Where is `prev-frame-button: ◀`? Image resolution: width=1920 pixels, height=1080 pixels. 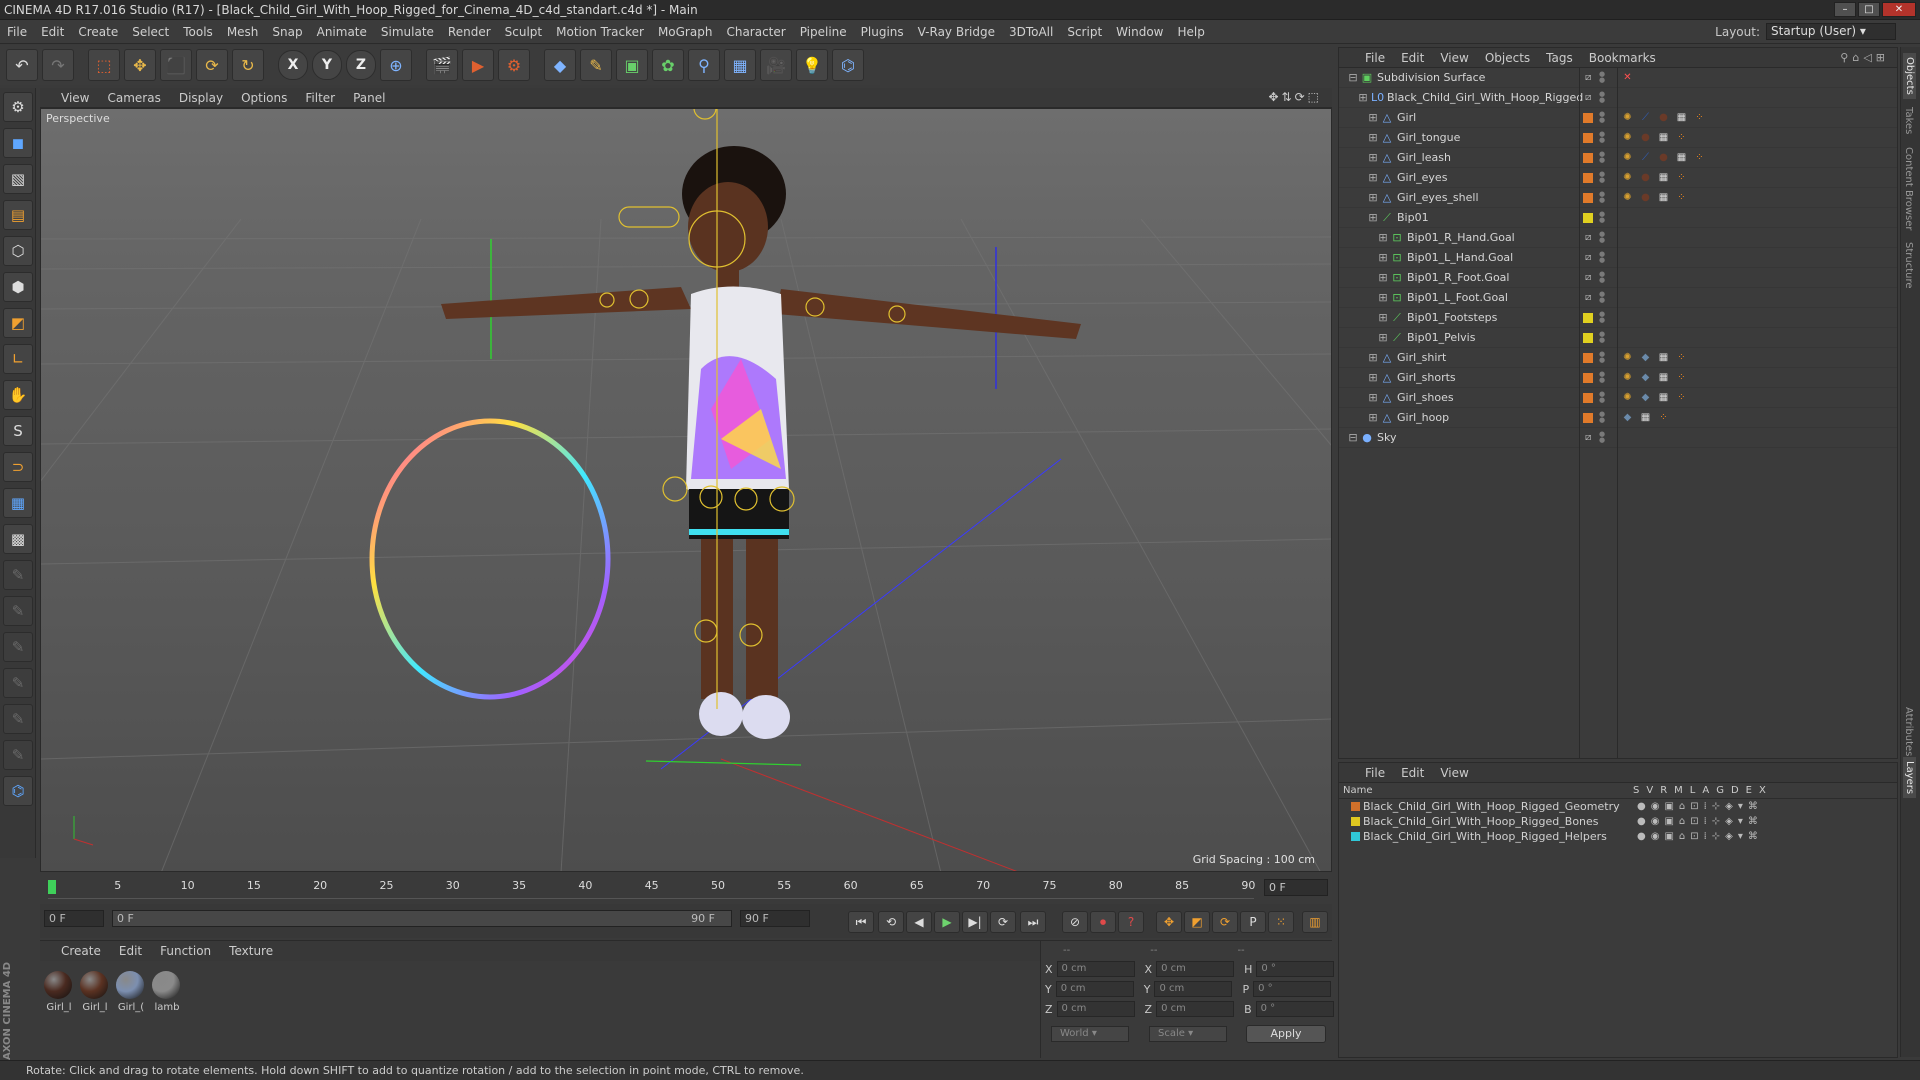 prev-frame-button: ◀ is located at coordinates (919, 922).